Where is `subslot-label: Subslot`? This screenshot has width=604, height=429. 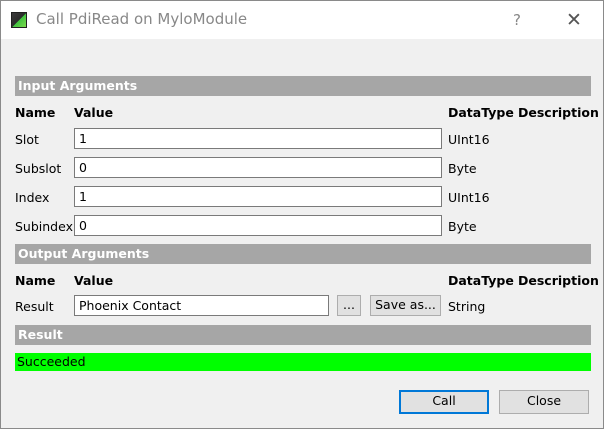 subslot-label: Subslot is located at coordinates (38, 168).